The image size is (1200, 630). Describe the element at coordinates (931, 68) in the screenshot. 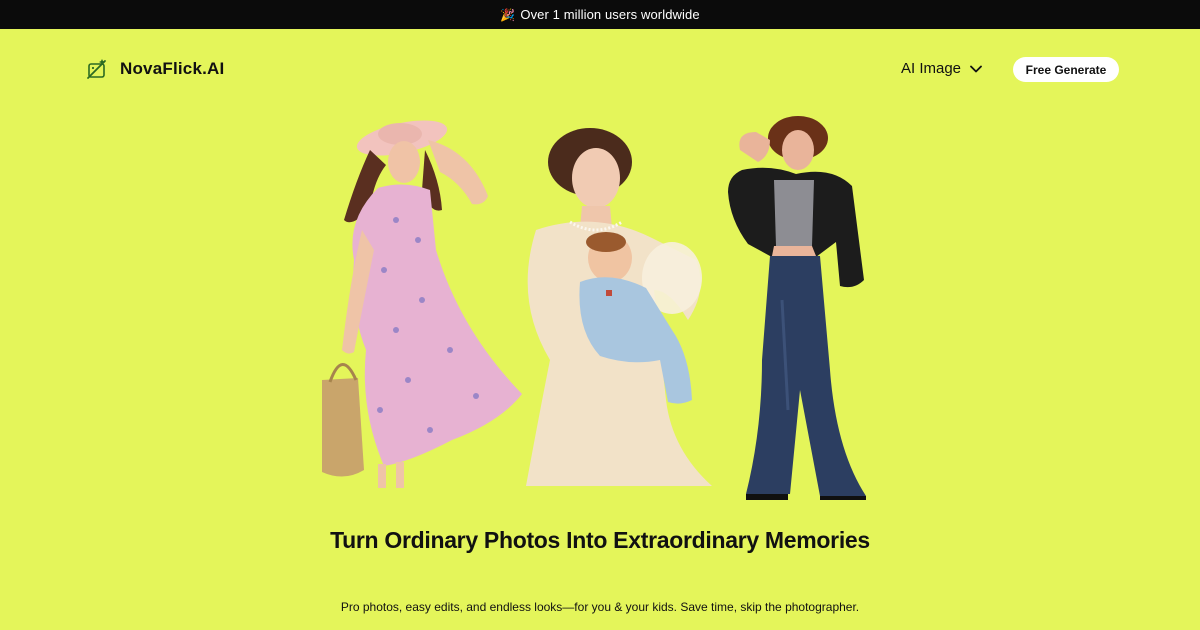

I see `ai-image-dropdown-label: AI Image` at that location.